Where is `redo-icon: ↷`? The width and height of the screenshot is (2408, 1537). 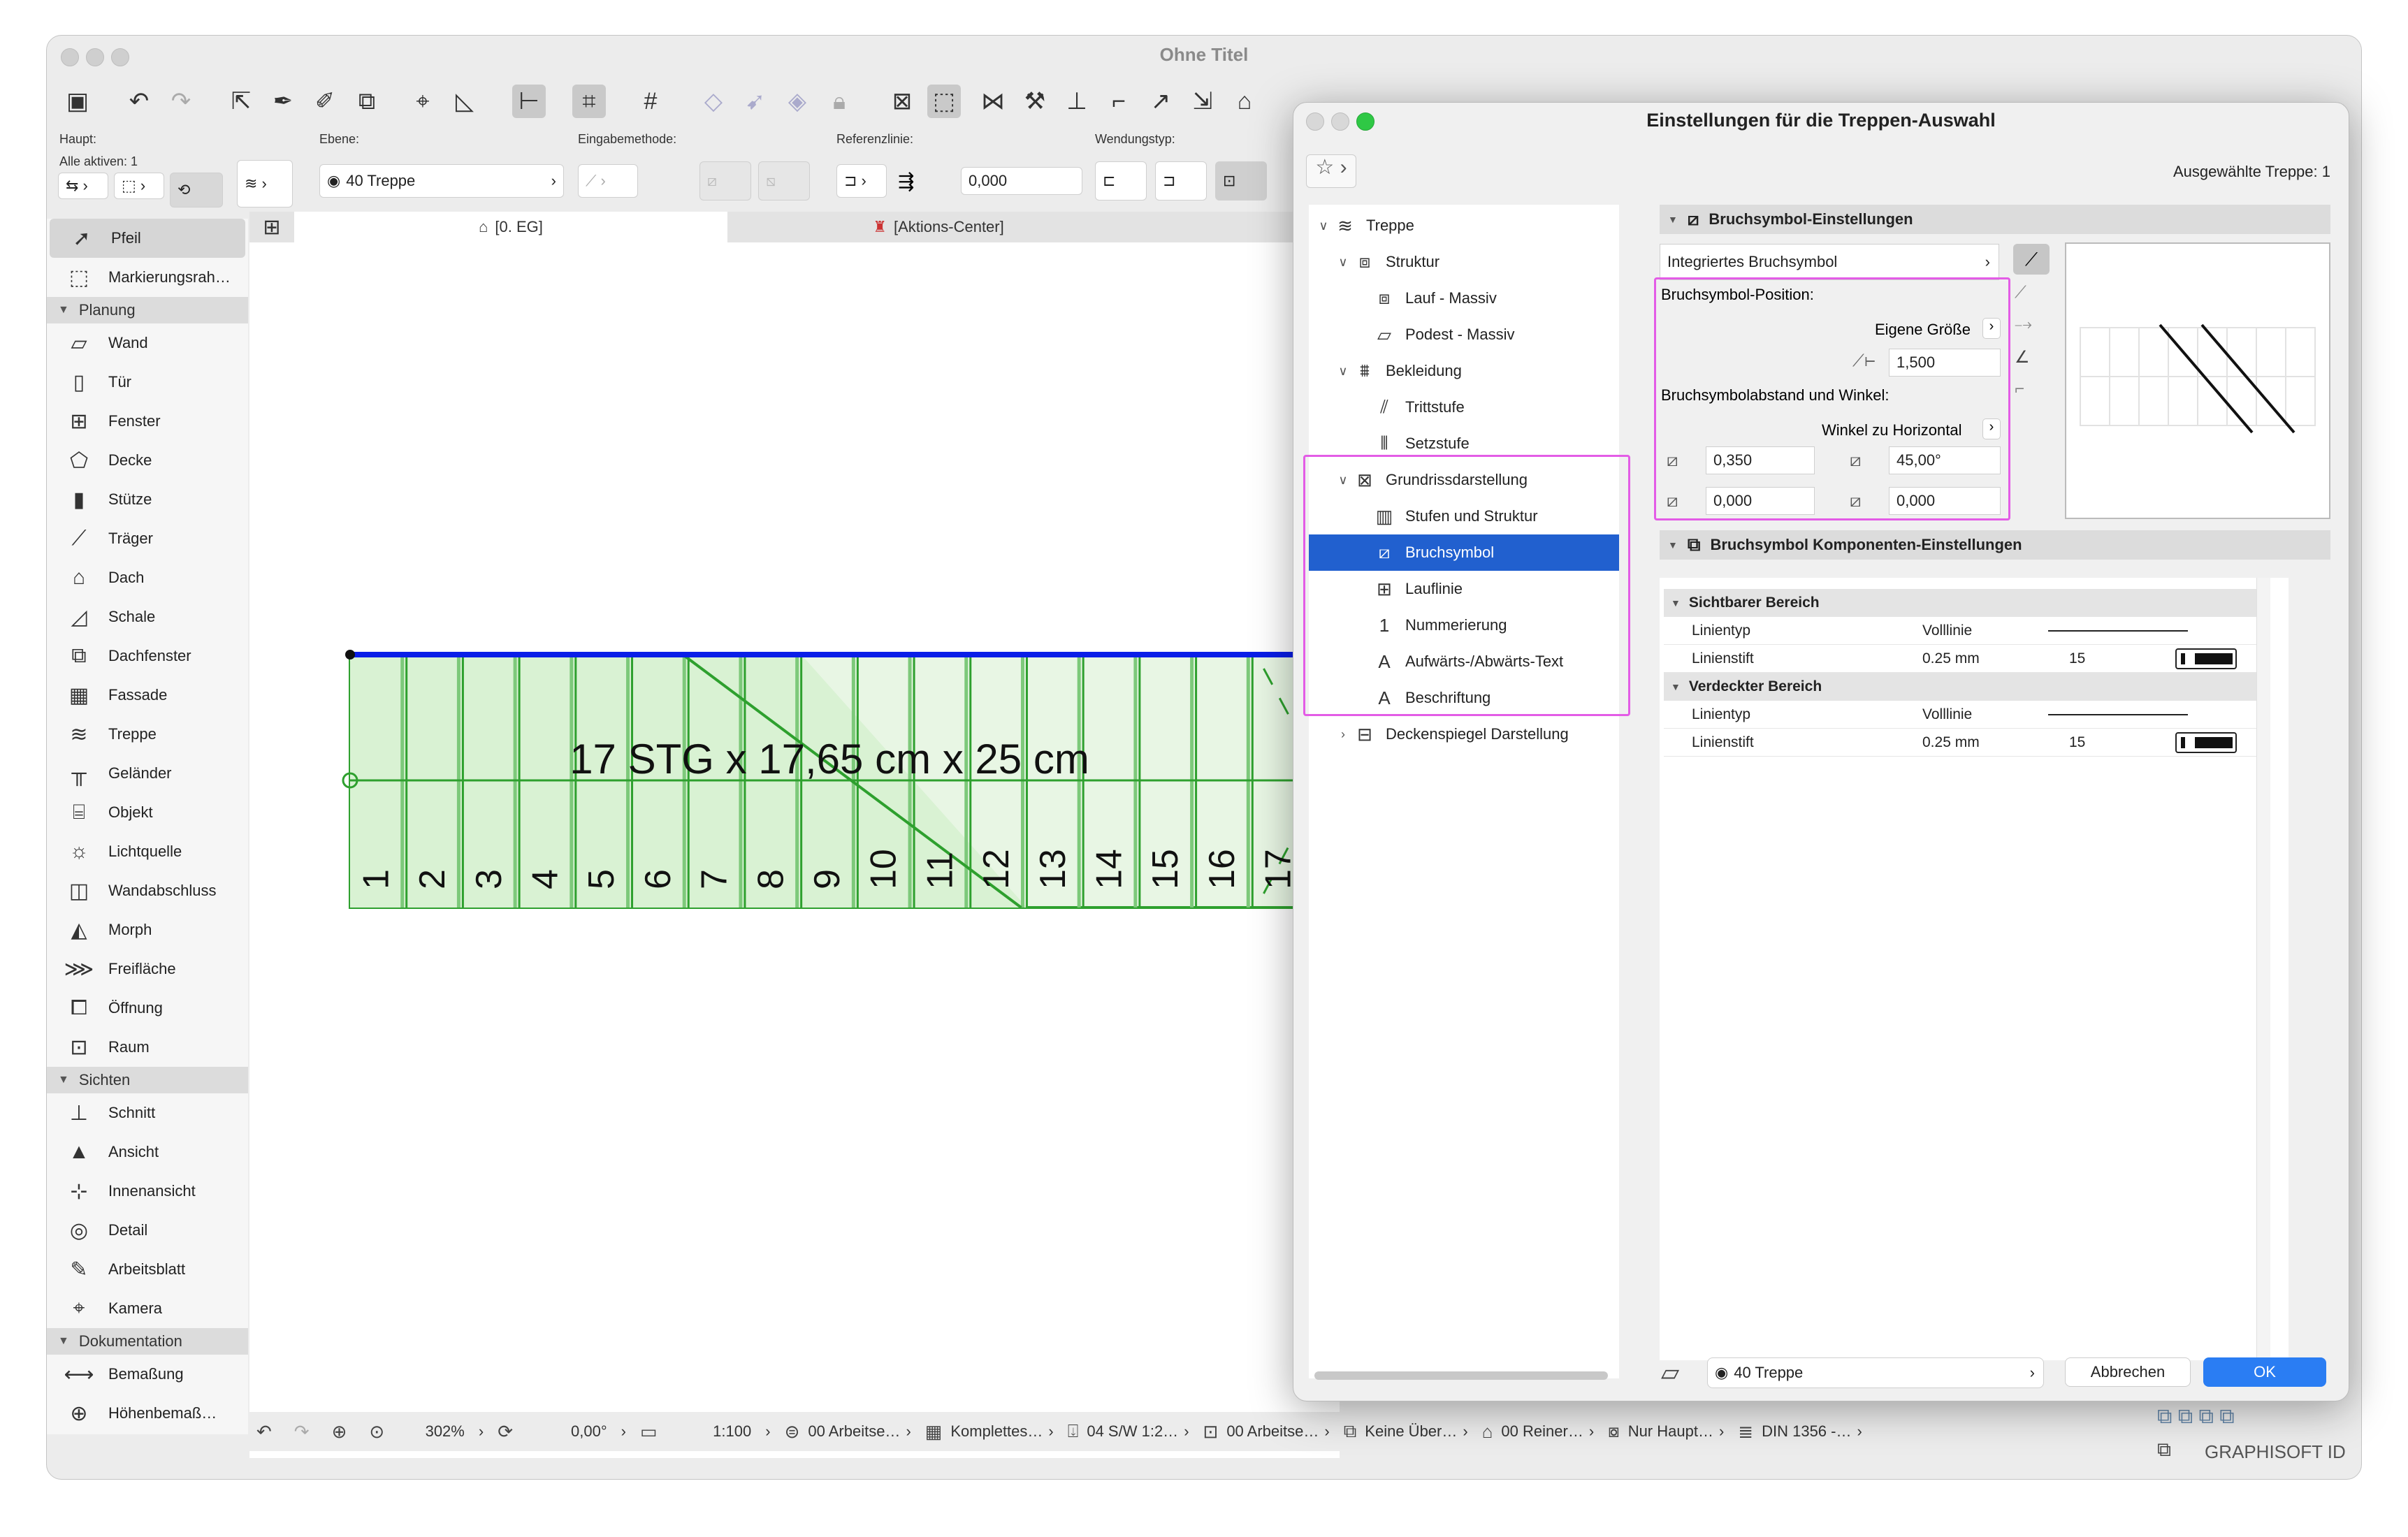
redo-icon: ↷ is located at coordinates (181, 101).